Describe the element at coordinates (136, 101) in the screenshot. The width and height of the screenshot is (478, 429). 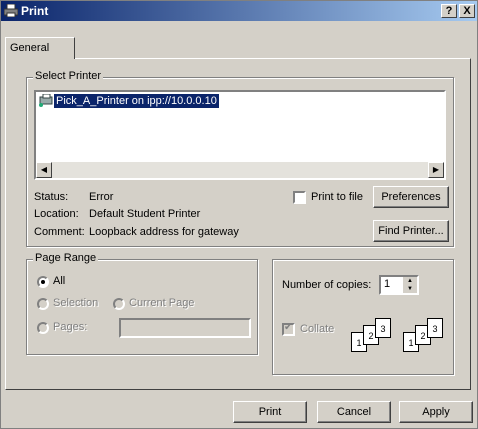
I see `printer-item-name: Pick_A_Printer on ipp://10.0.0.10` at that location.